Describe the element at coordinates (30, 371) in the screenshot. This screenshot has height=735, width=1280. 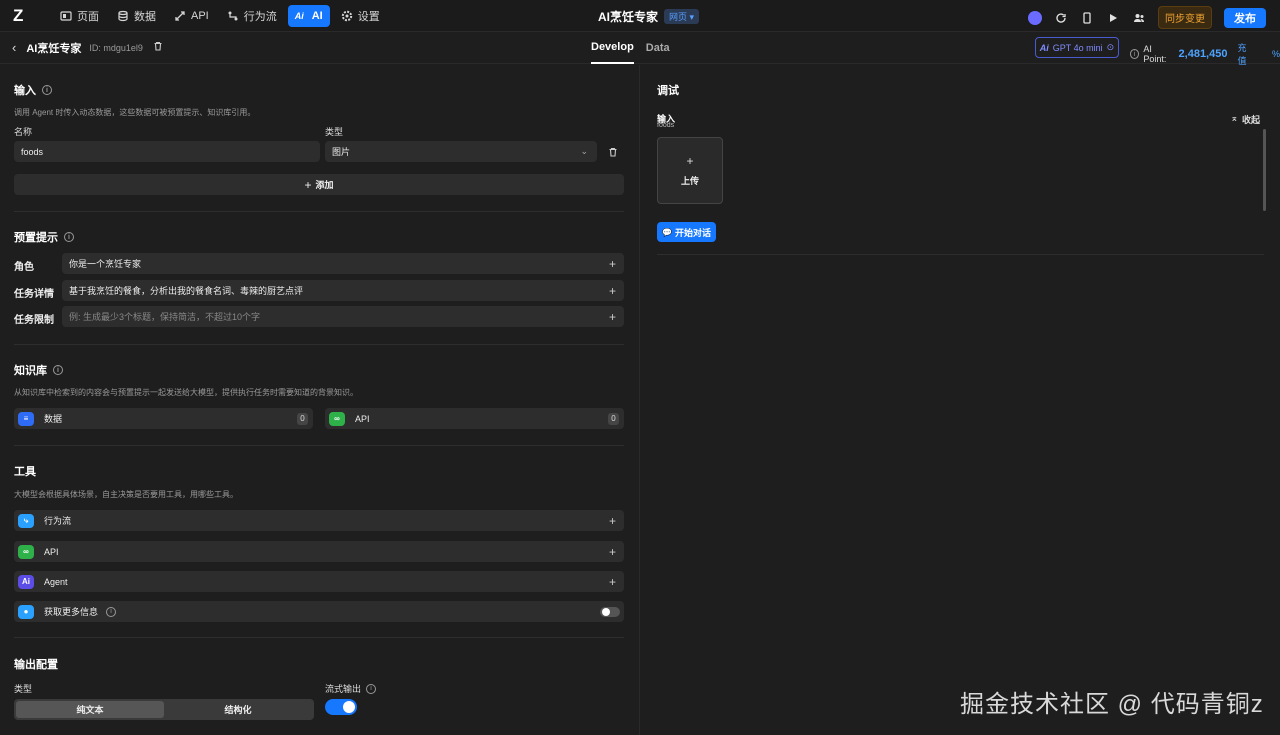
I see `section-title-text: 知识库` at that location.